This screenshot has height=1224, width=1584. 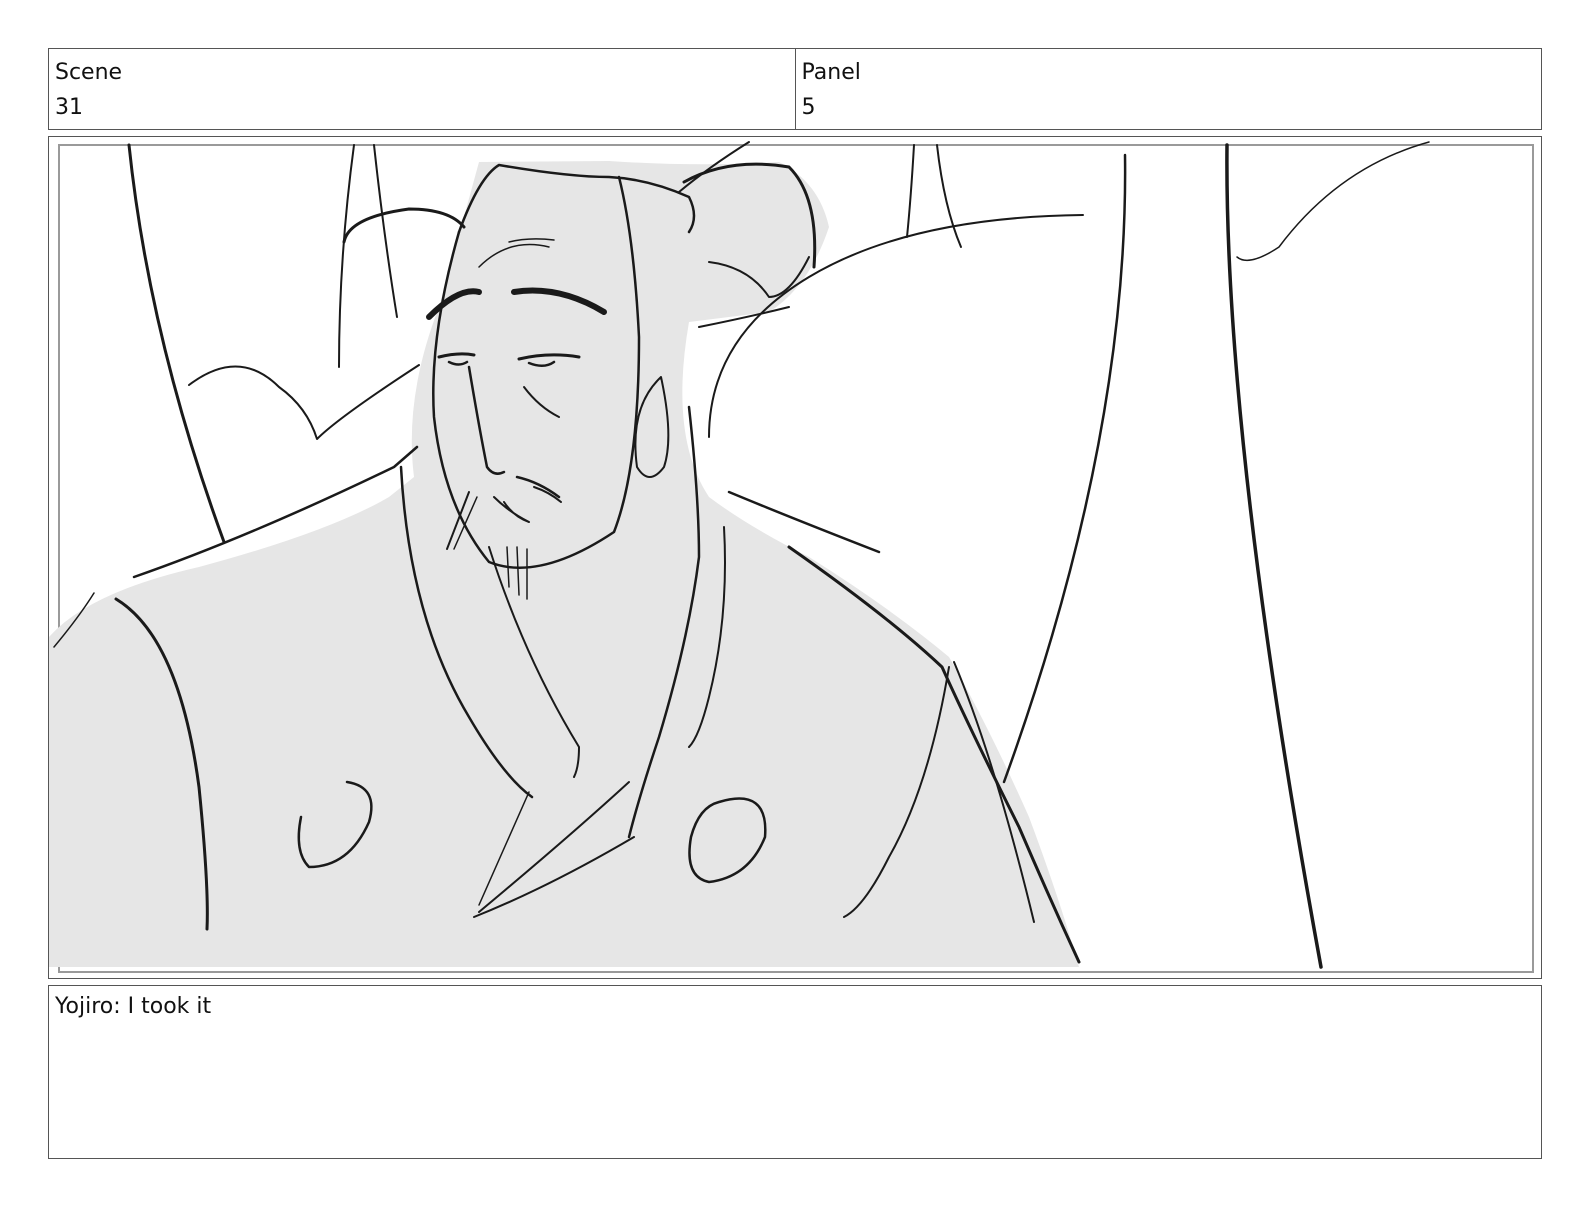 I want to click on dialogue-caption: Yojiro: I took it, so click(x=795, y=1072).